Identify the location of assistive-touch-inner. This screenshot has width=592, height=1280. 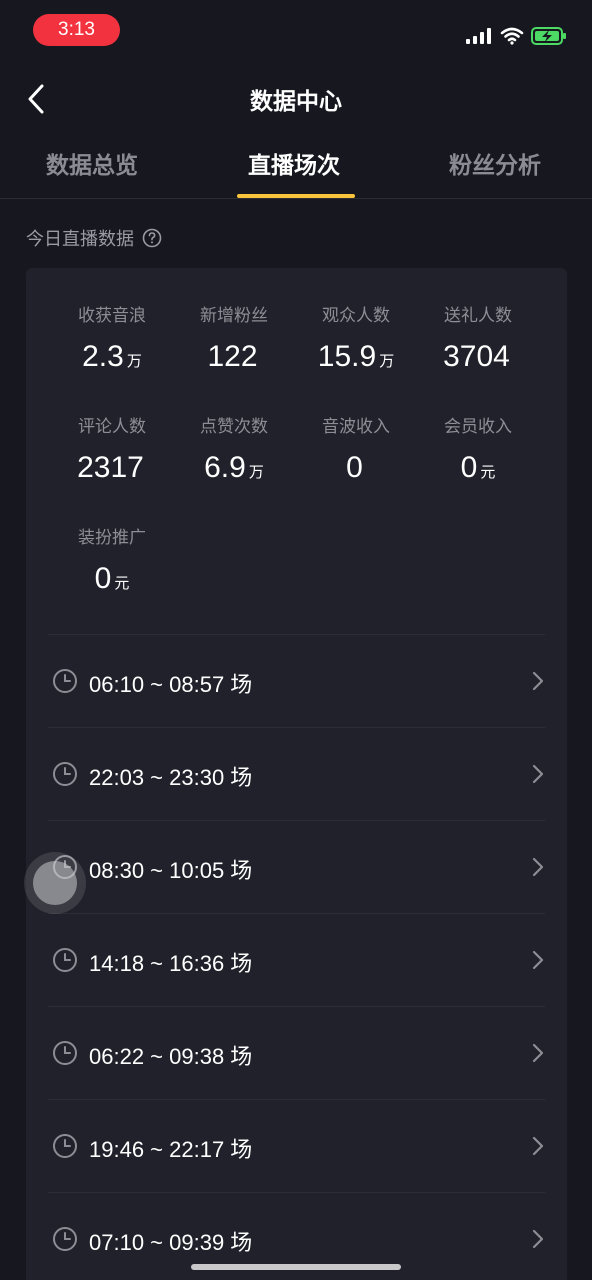
(55, 883).